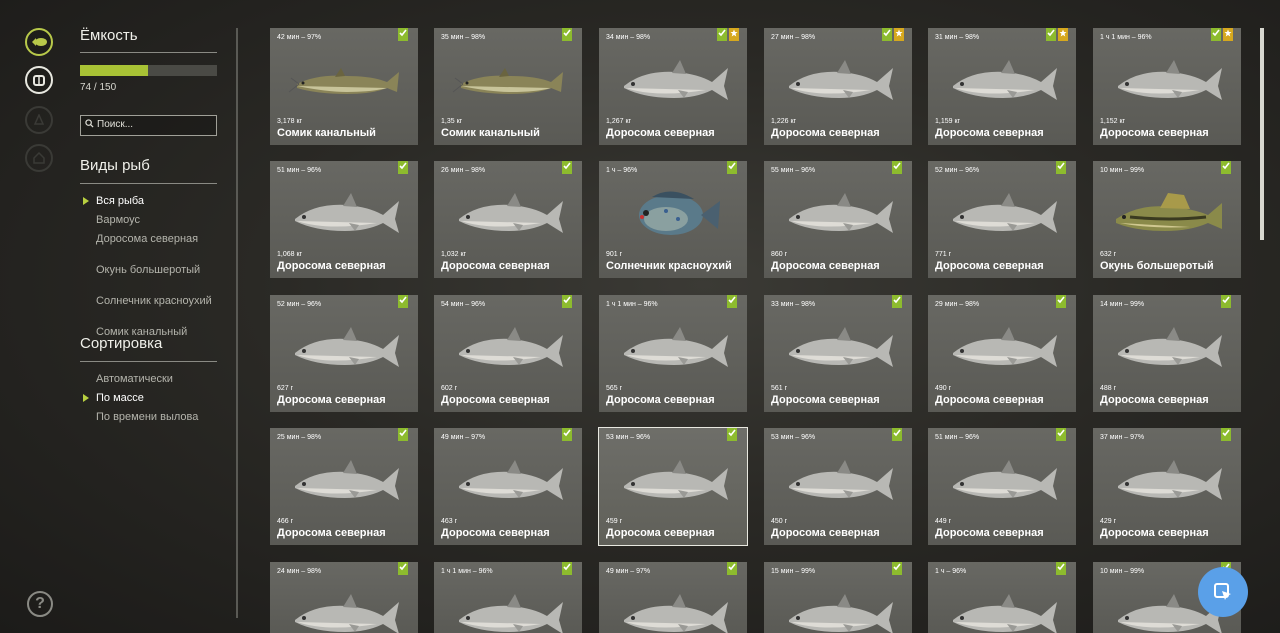 The width and height of the screenshot is (1280, 633). I want to click on catfish-fish-image, so click(508, 79).